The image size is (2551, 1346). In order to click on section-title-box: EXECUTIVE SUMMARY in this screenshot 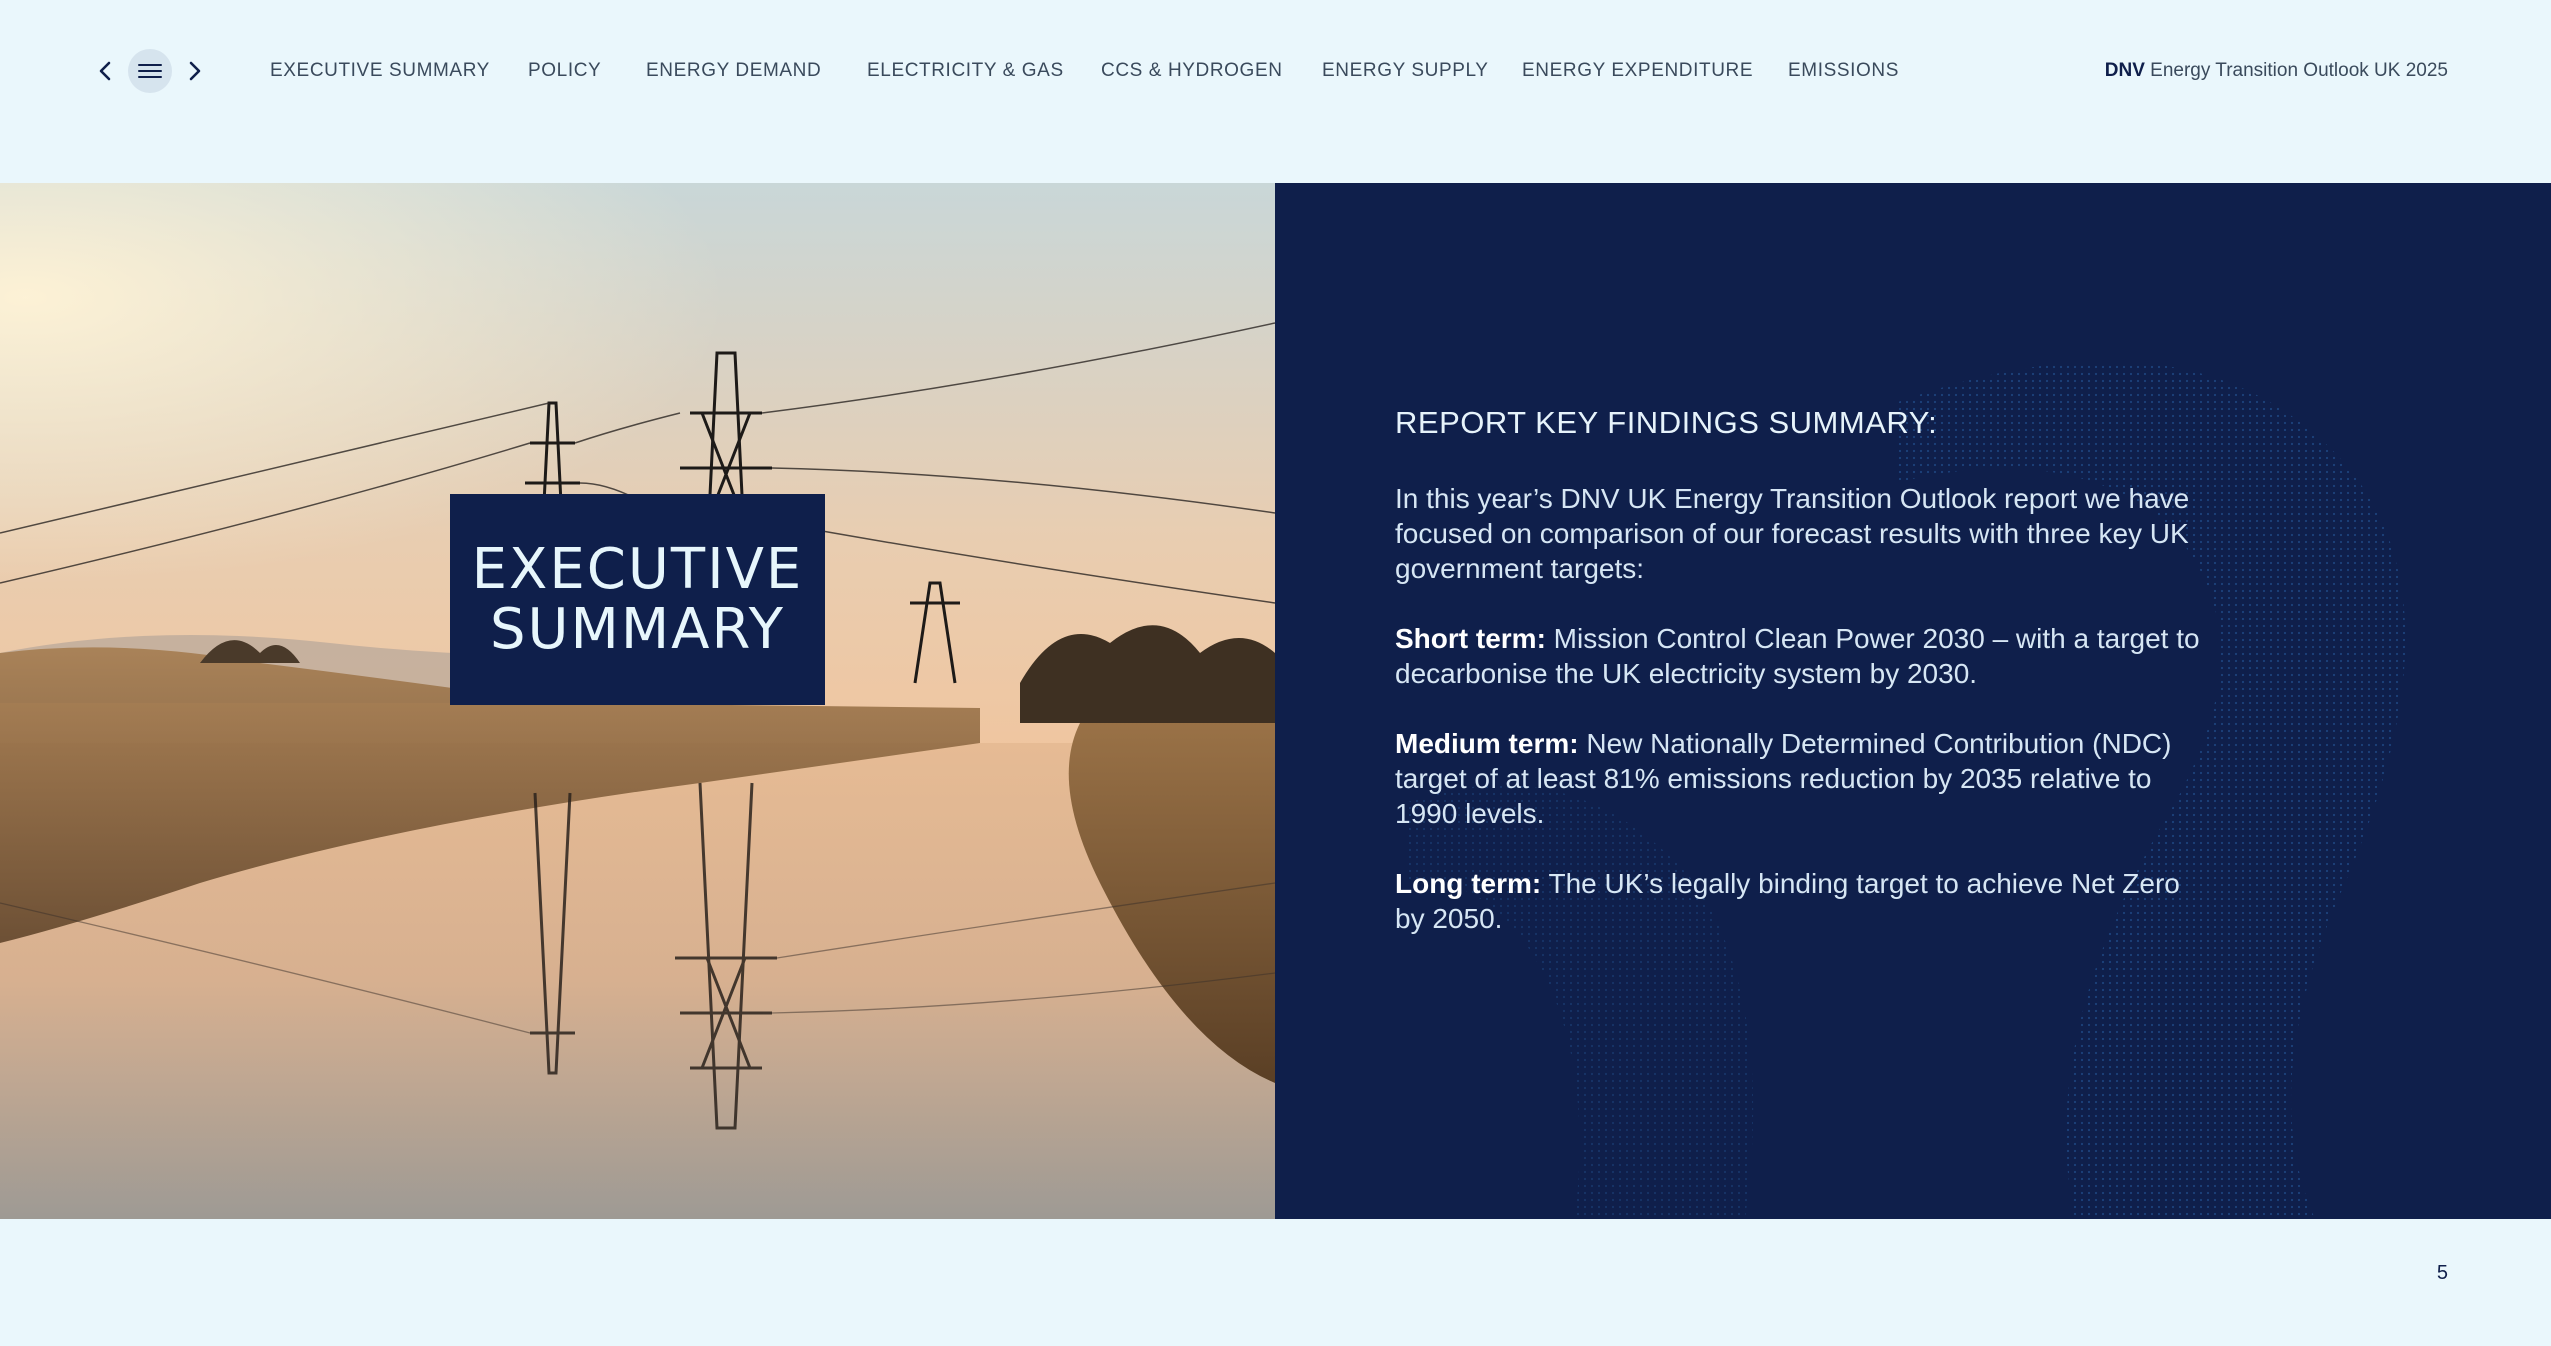, I will do `click(637, 599)`.